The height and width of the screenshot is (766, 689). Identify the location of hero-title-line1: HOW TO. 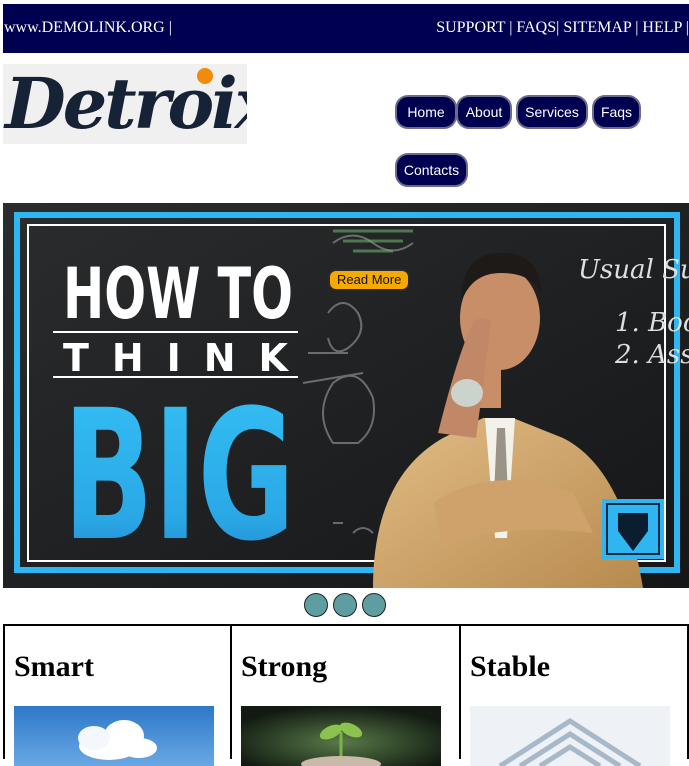
(178, 294).